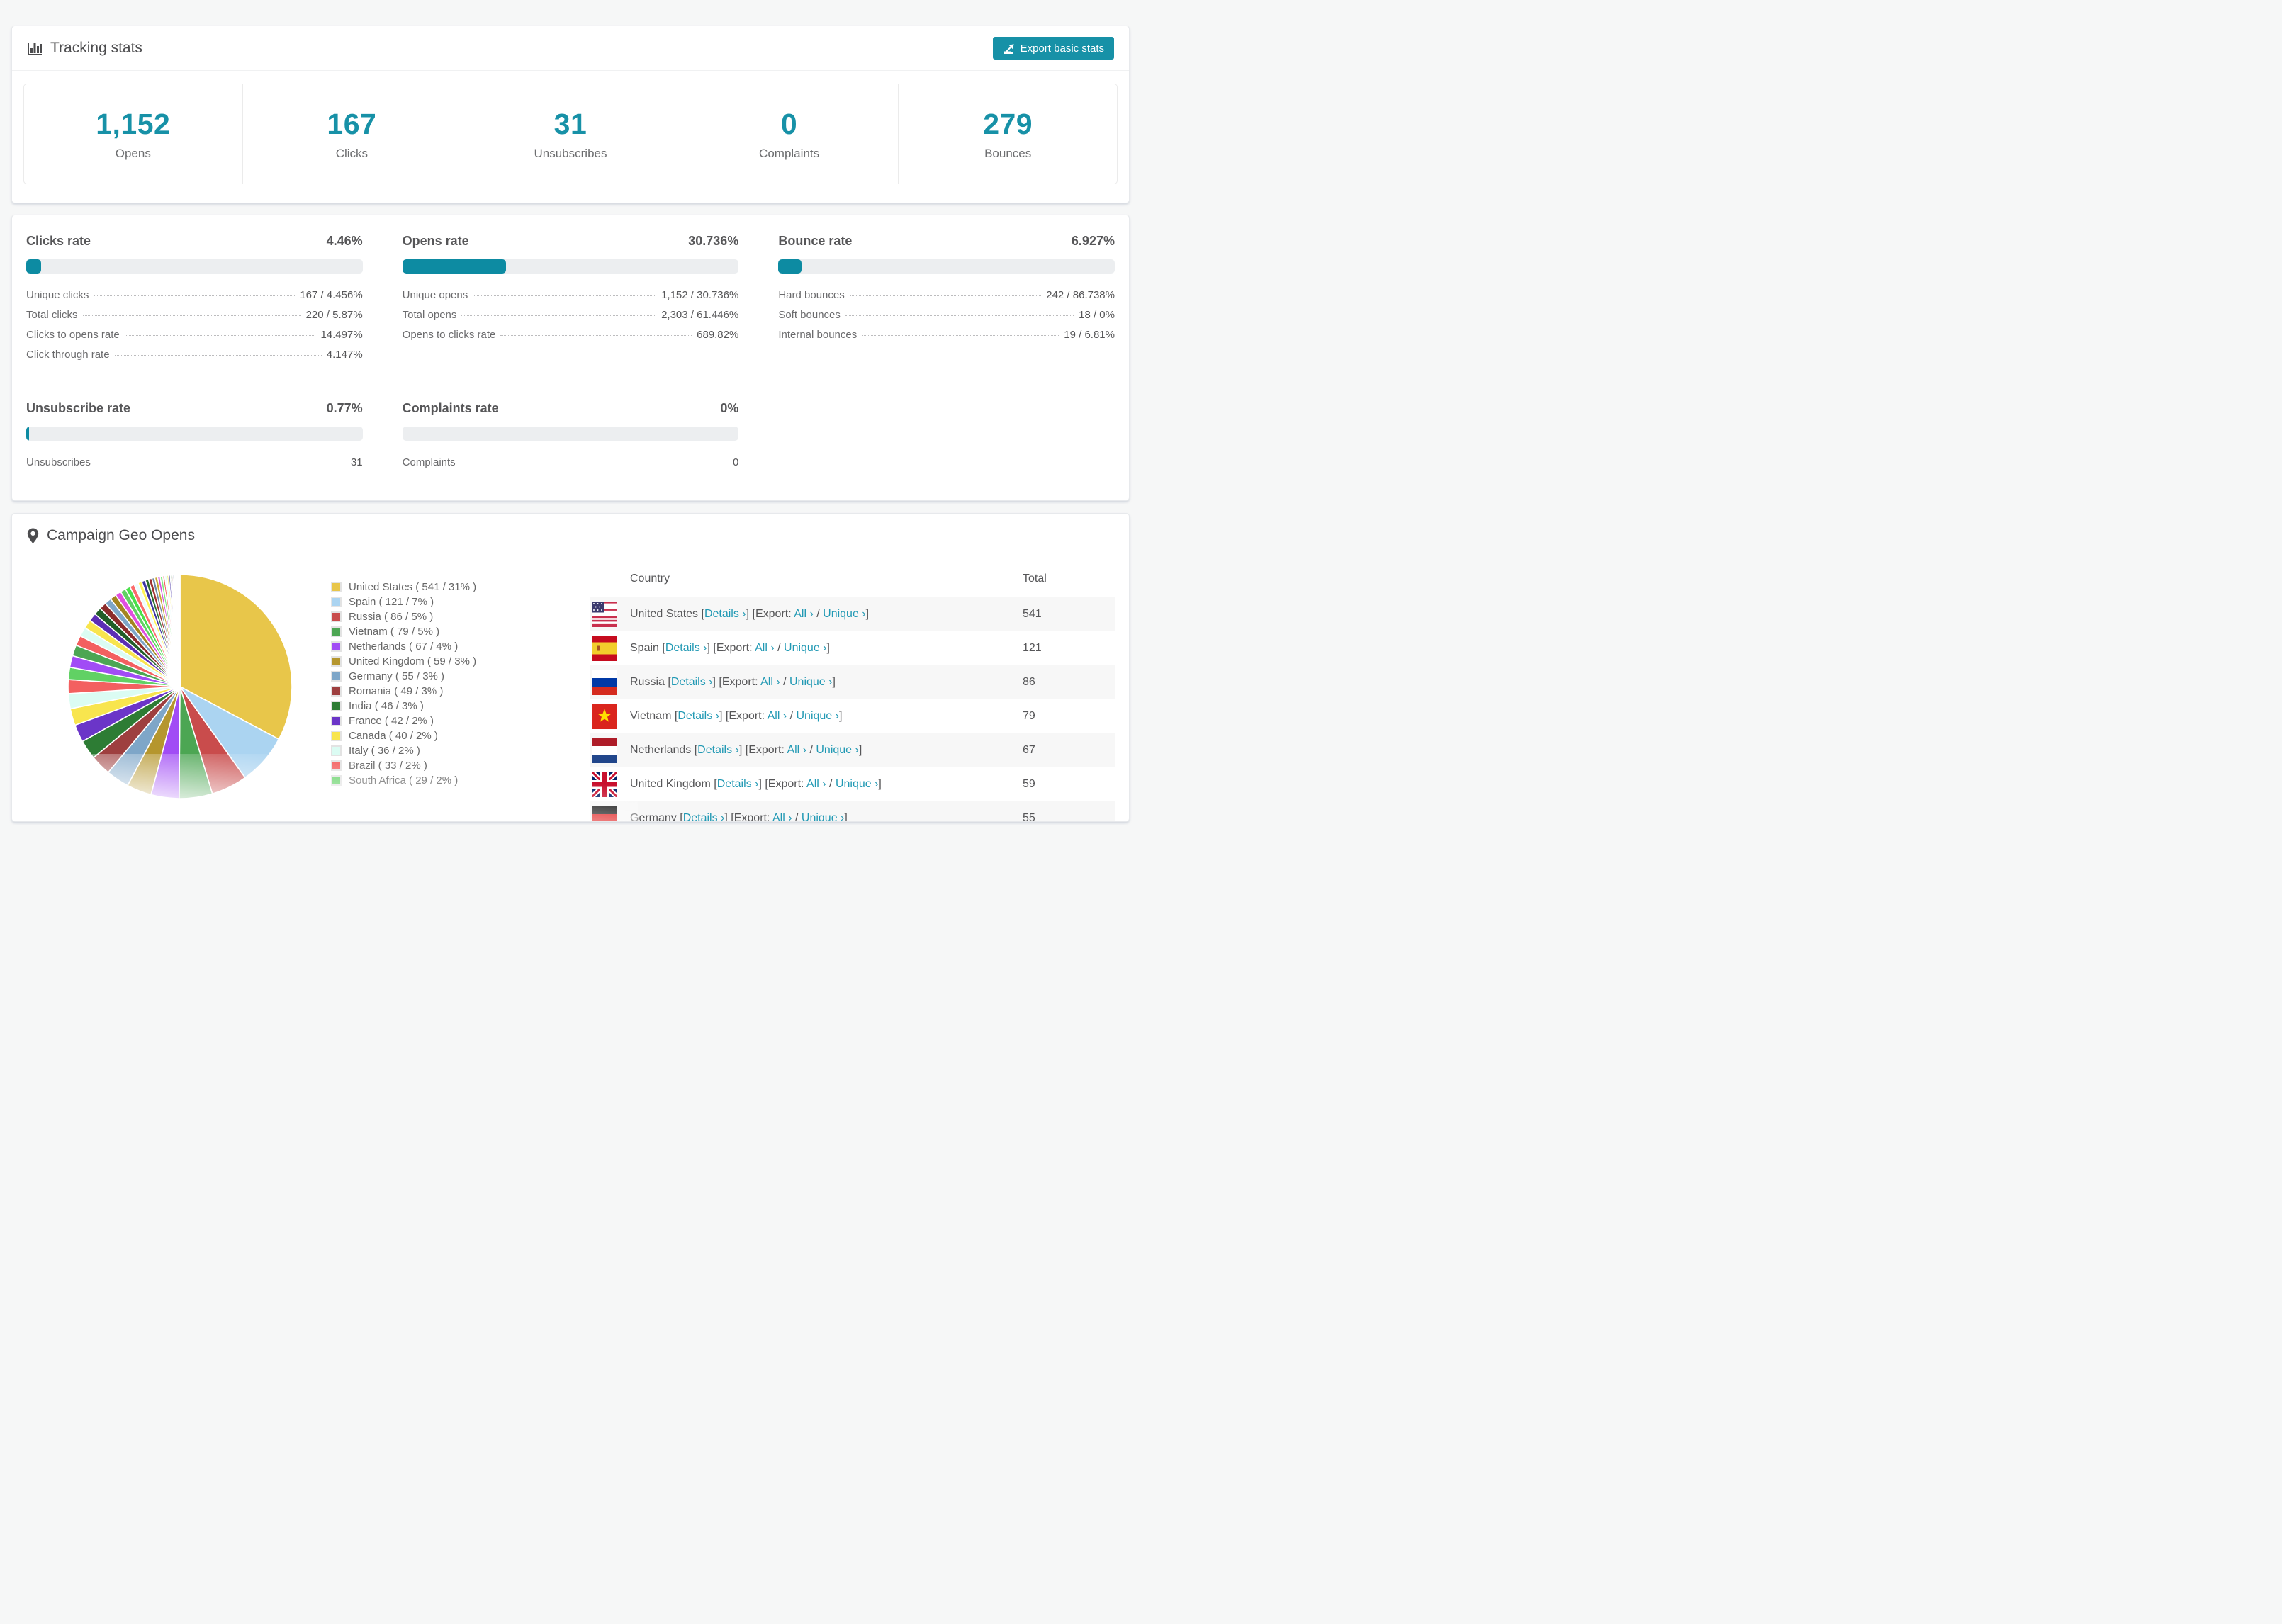  I want to click on legend-item-italy: Italy ( 36 / 2% ), so click(437, 750).